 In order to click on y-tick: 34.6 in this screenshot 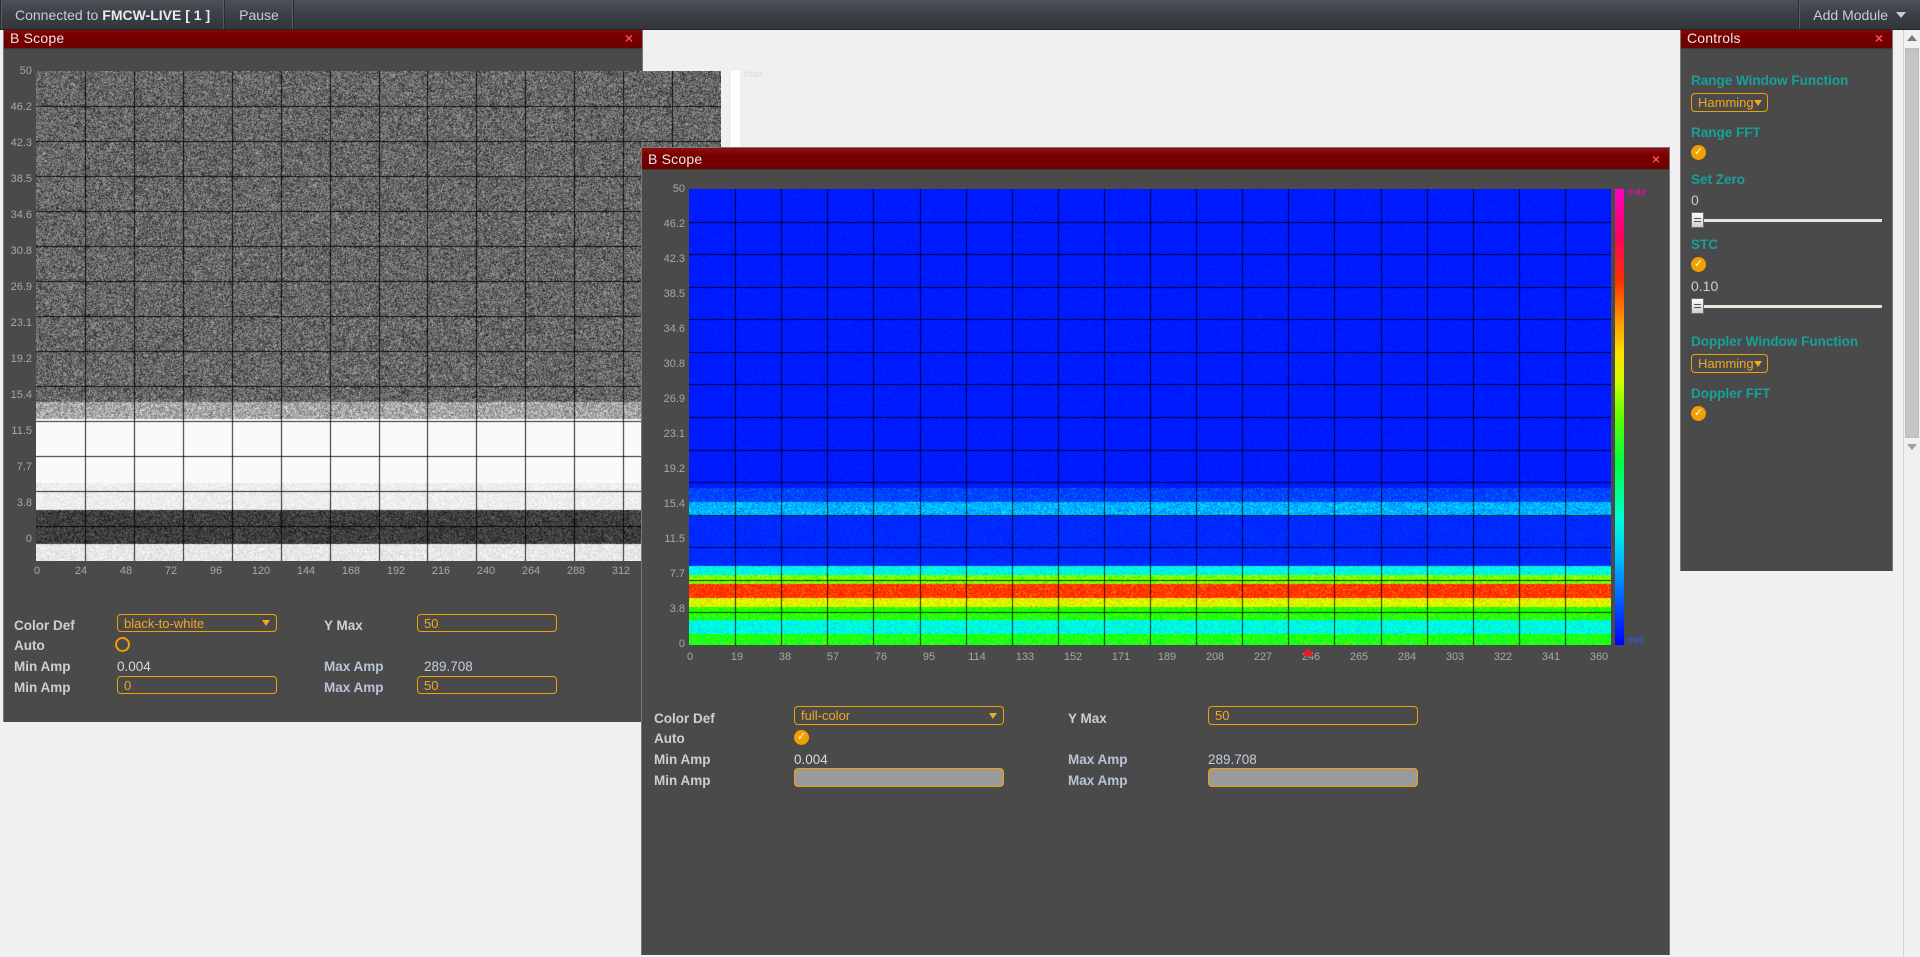, I will do `click(21, 215)`.